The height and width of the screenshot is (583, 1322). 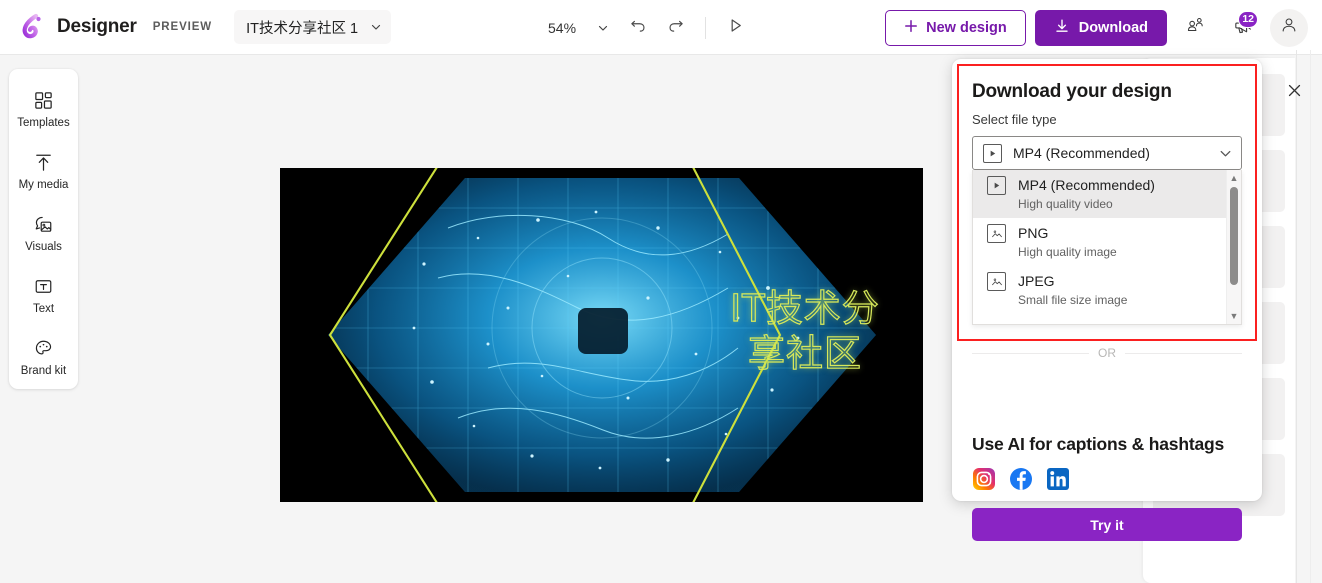 I want to click on redo-icon, so click(x=676, y=27).